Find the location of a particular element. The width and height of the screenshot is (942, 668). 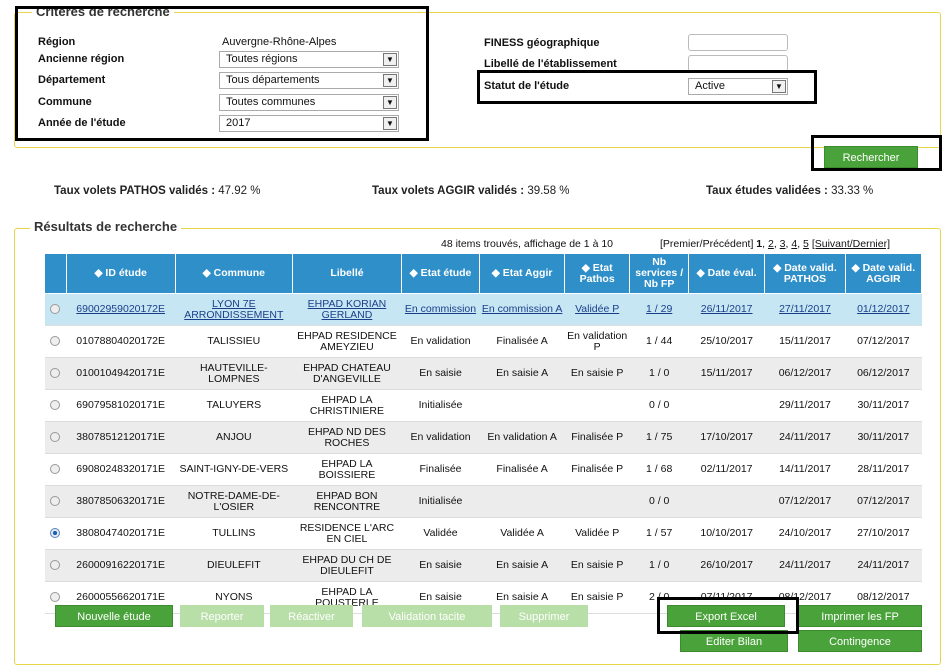

tacit-validation-button: Validation tacite is located at coordinates (427, 616).